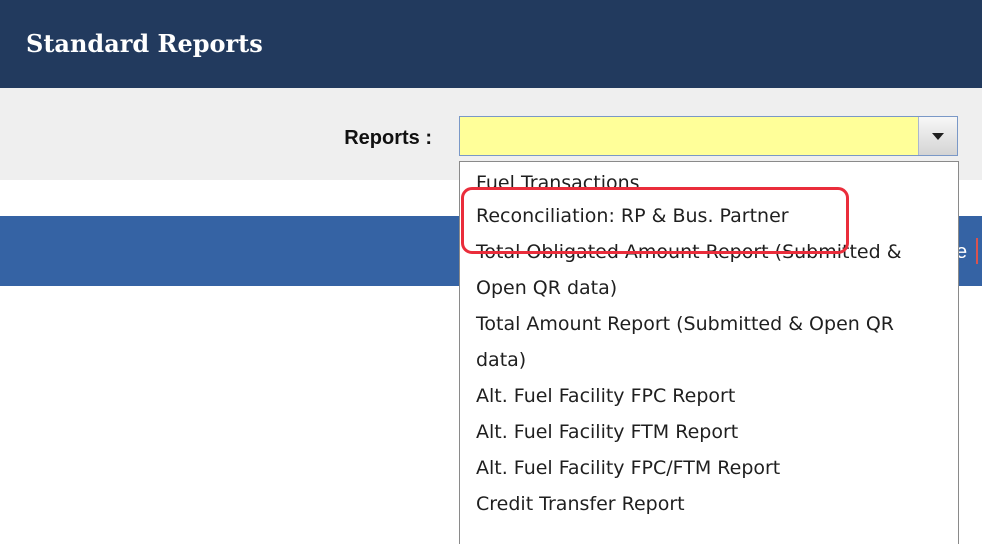 The height and width of the screenshot is (544, 982). I want to click on toolbar-divider, so click(977, 251).